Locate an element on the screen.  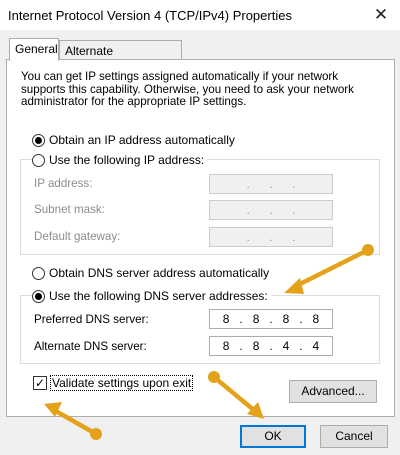
close-icon: ✕ is located at coordinates (381, 15).